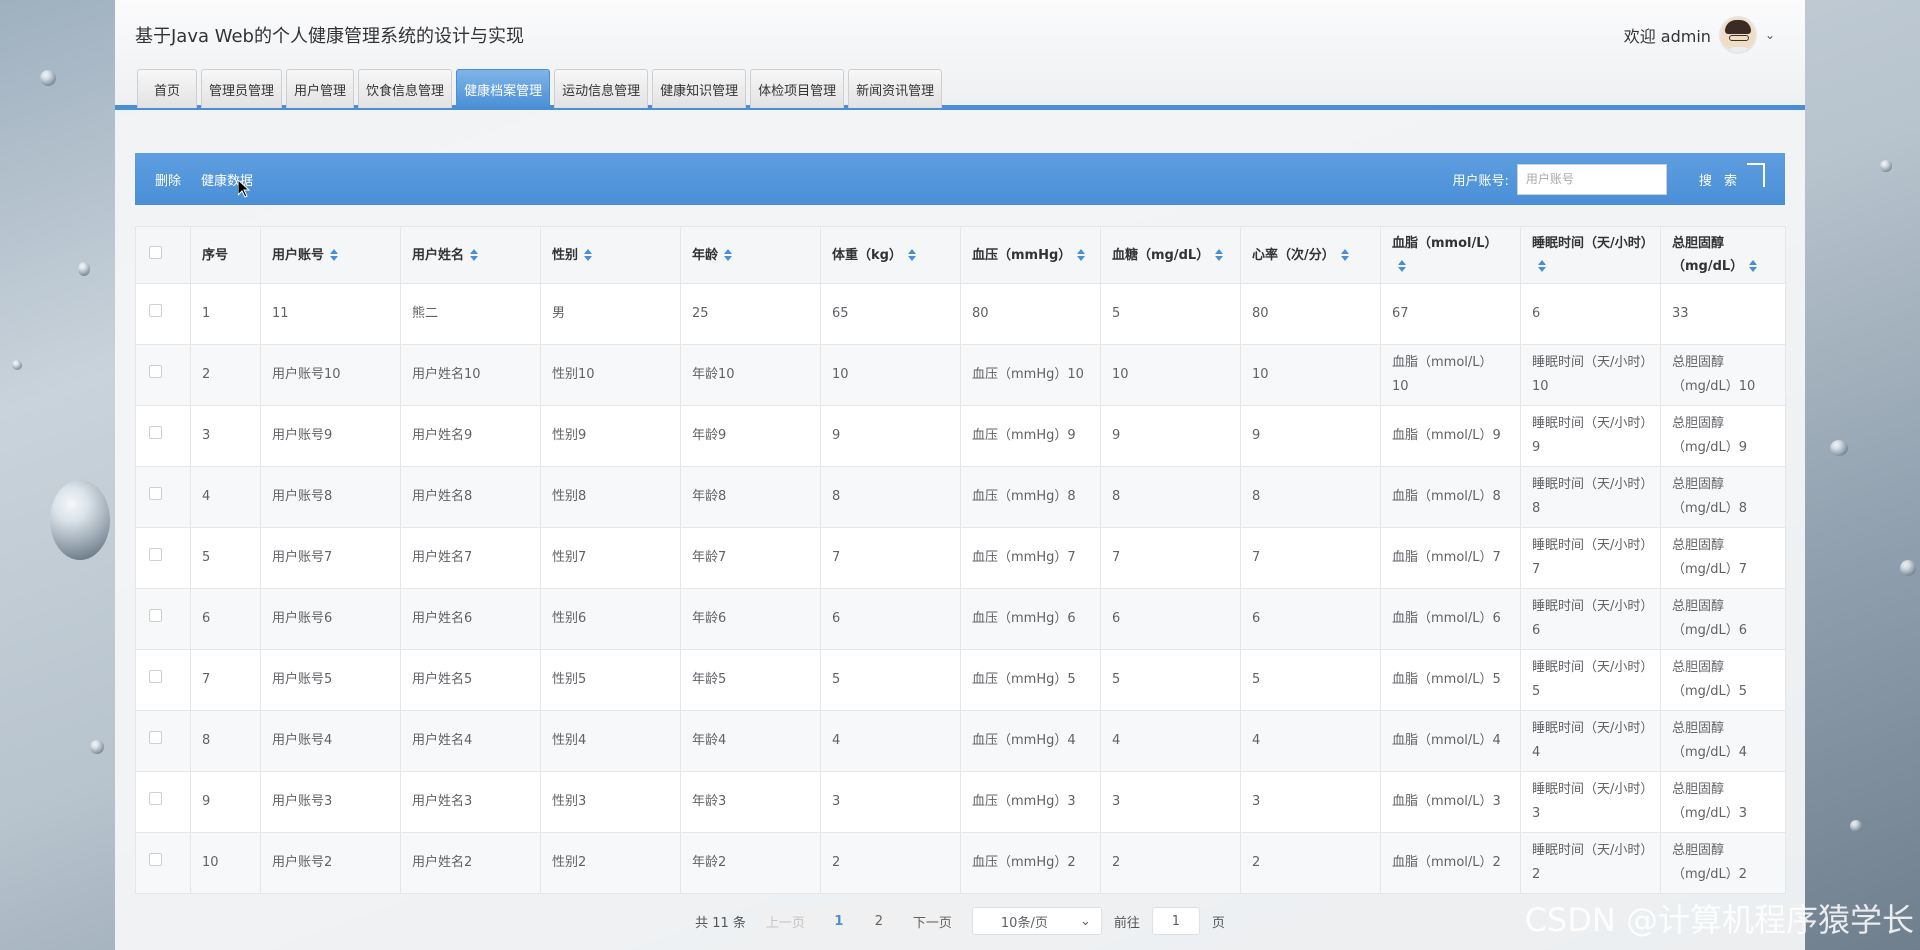 This screenshot has height=950, width=1920. What do you see at coordinates (1723, 619) in the screenshot?
I see `table-cell: 总胆固醇（mg/dL）6` at bounding box center [1723, 619].